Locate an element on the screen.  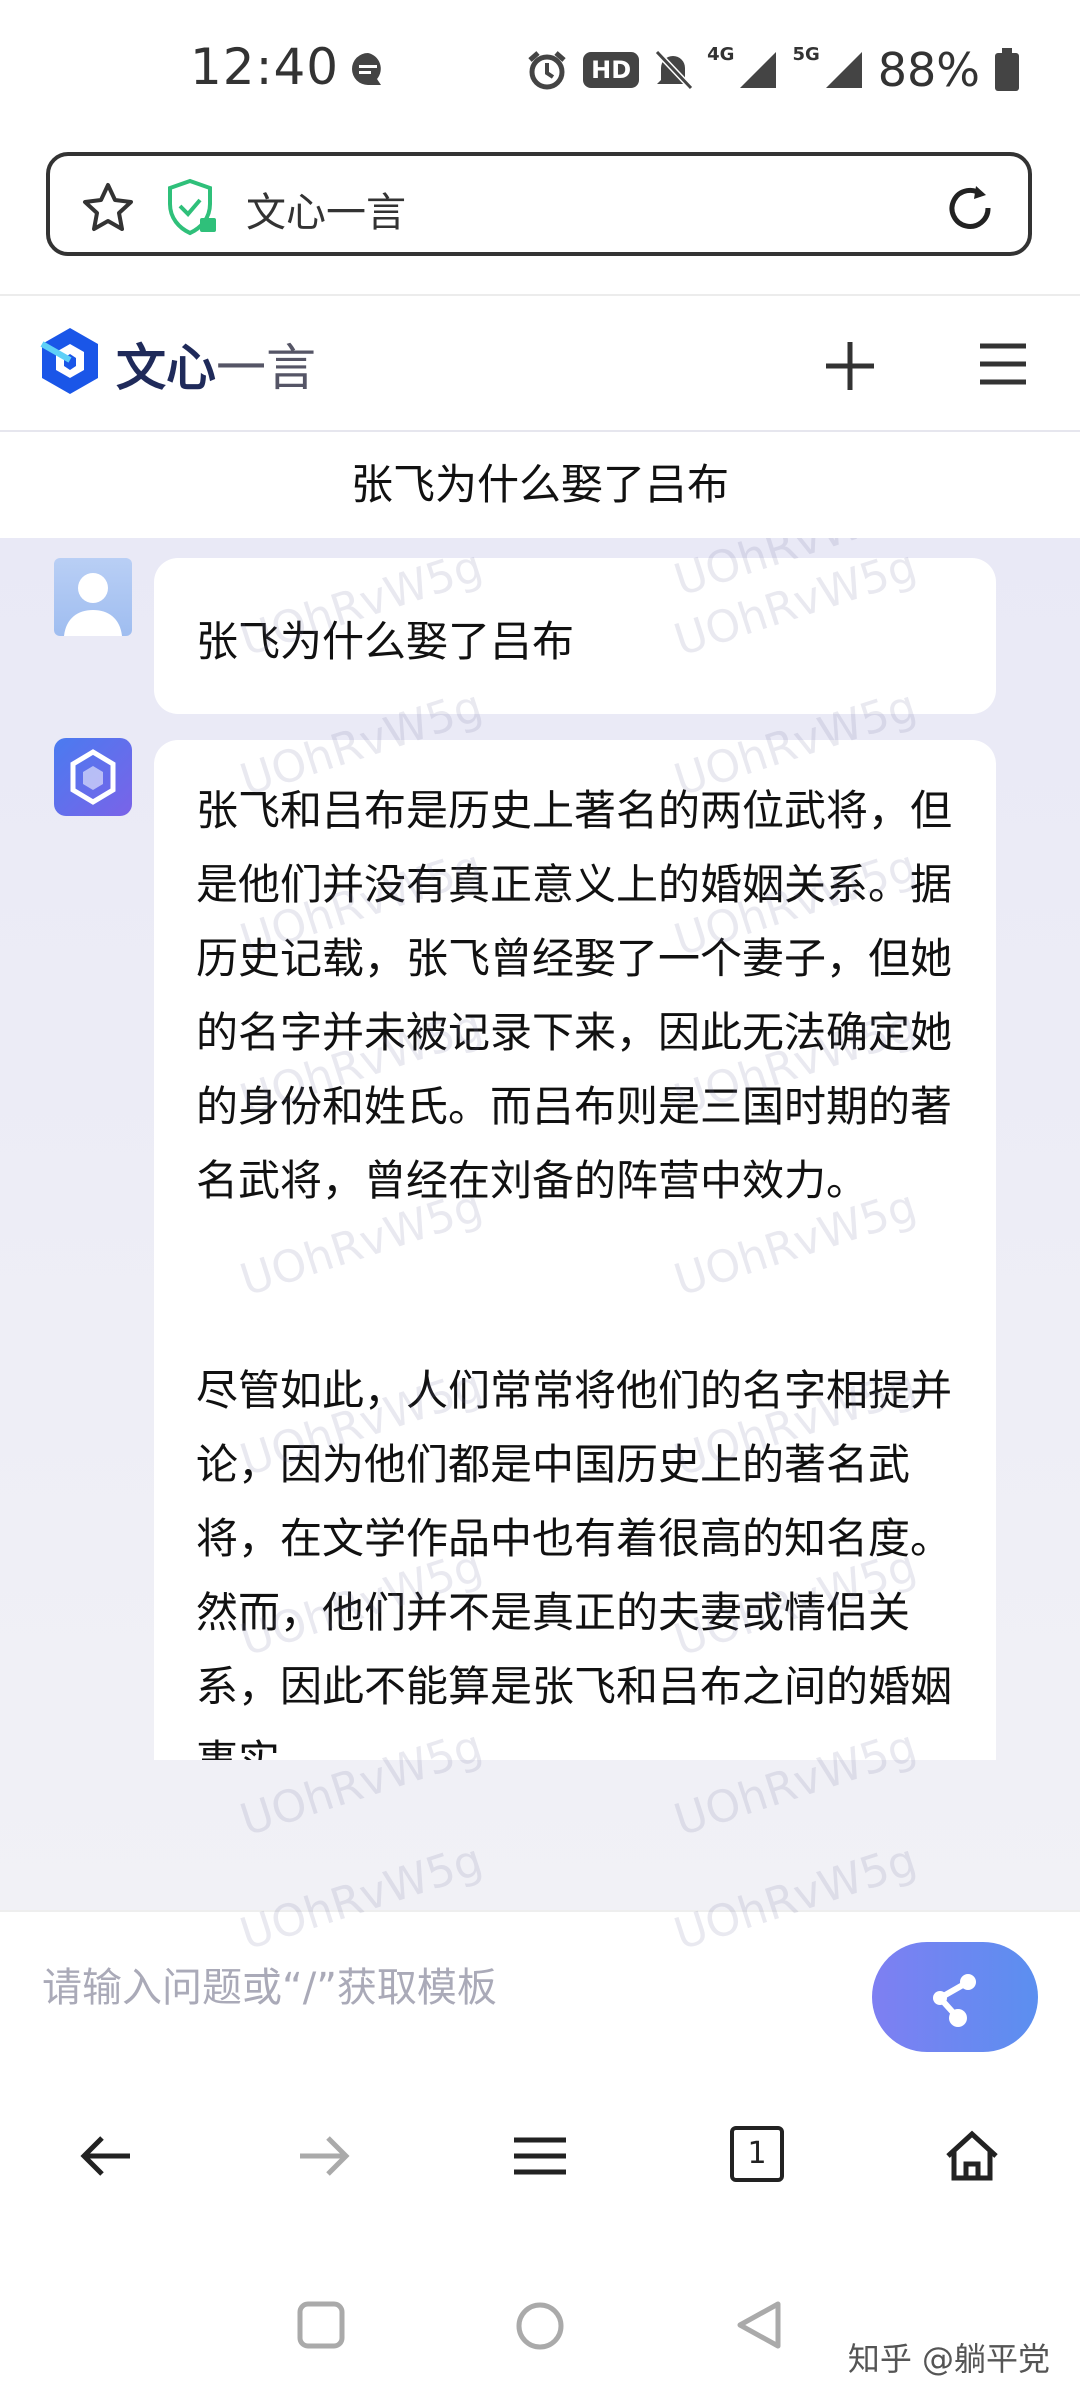
credit-watermark: 知乎 @躺平党 is located at coordinates (948, 2359).